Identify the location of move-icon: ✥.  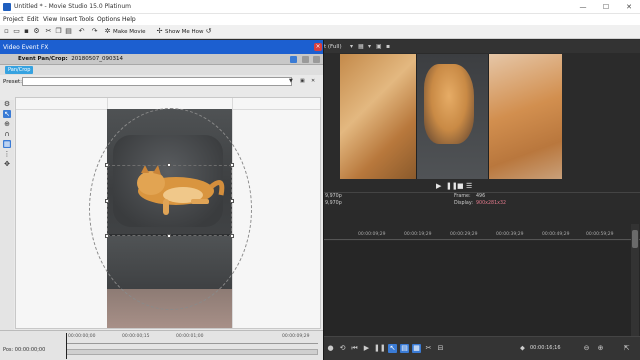
(7, 164).